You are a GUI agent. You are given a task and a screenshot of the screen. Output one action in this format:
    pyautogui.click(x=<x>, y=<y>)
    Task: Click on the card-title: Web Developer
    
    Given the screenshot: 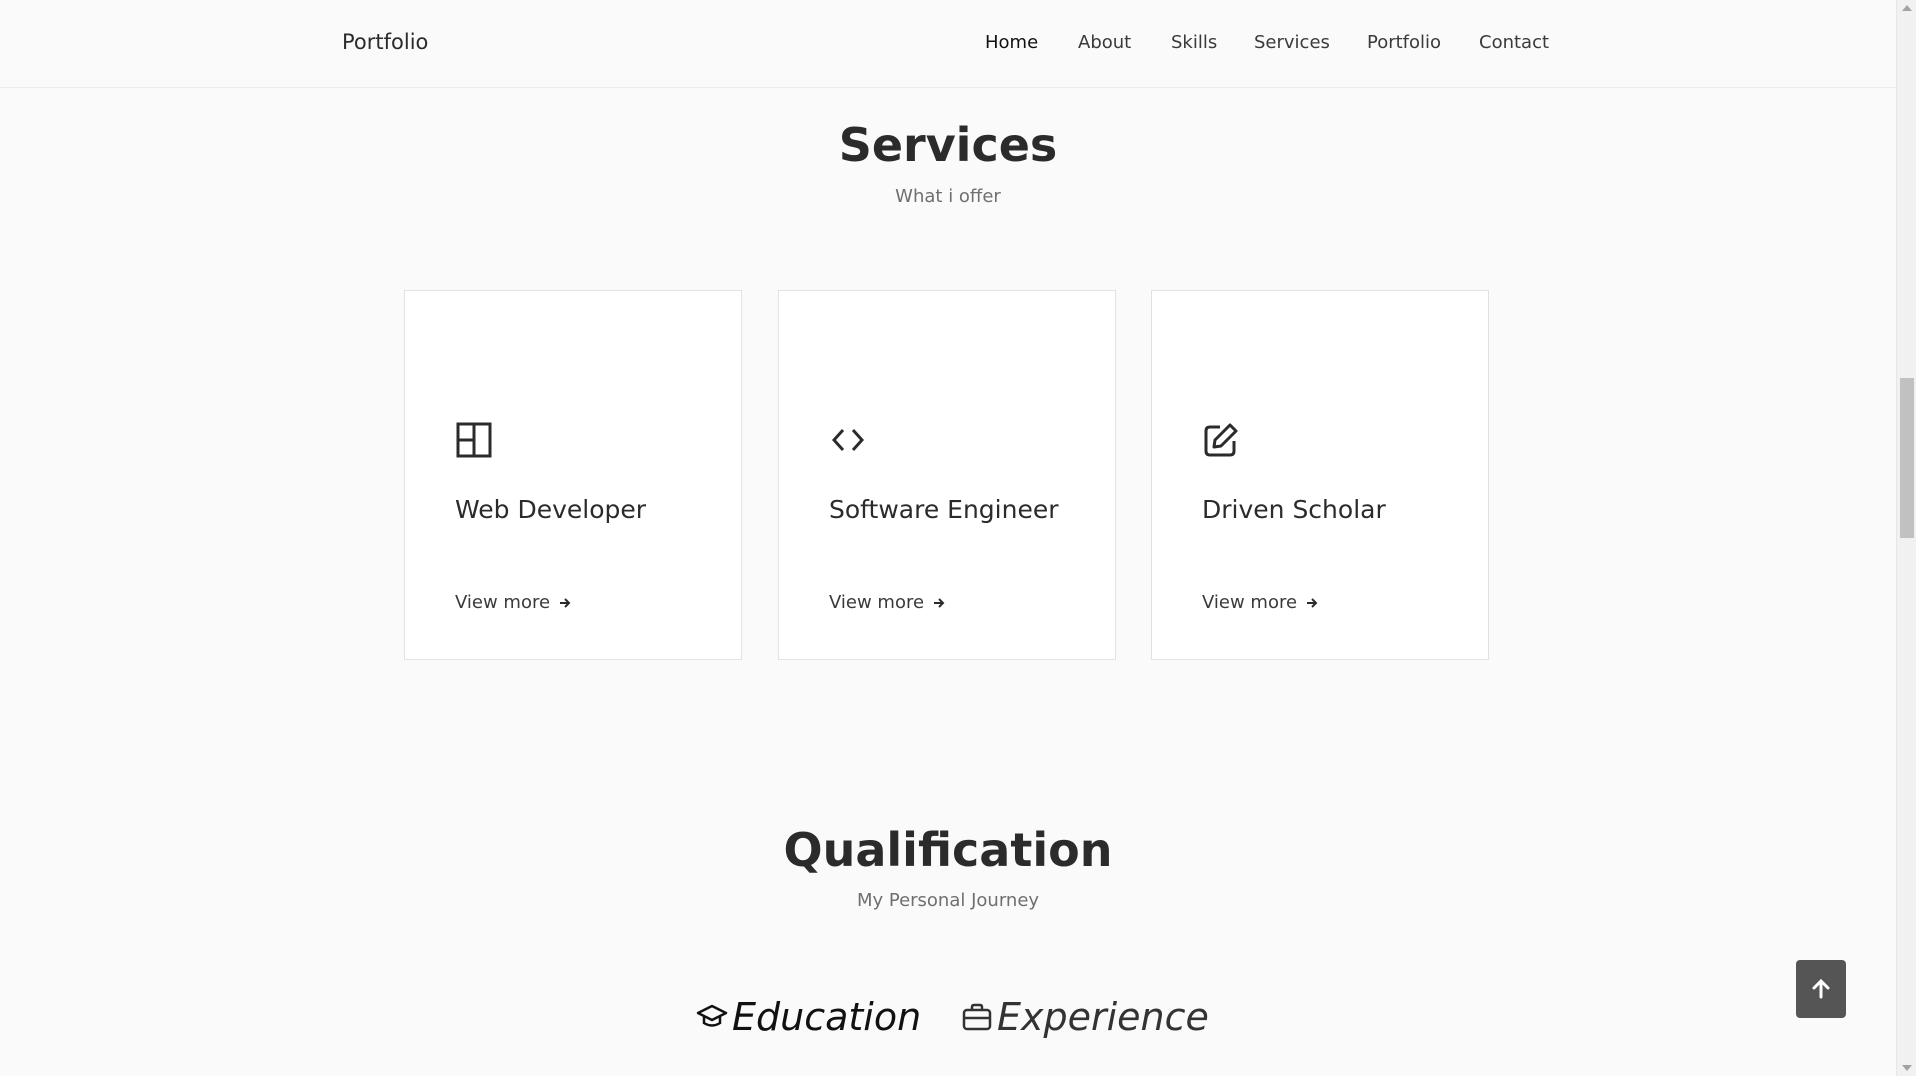 What is the action you would take?
    pyautogui.click(x=551, y=509)
    